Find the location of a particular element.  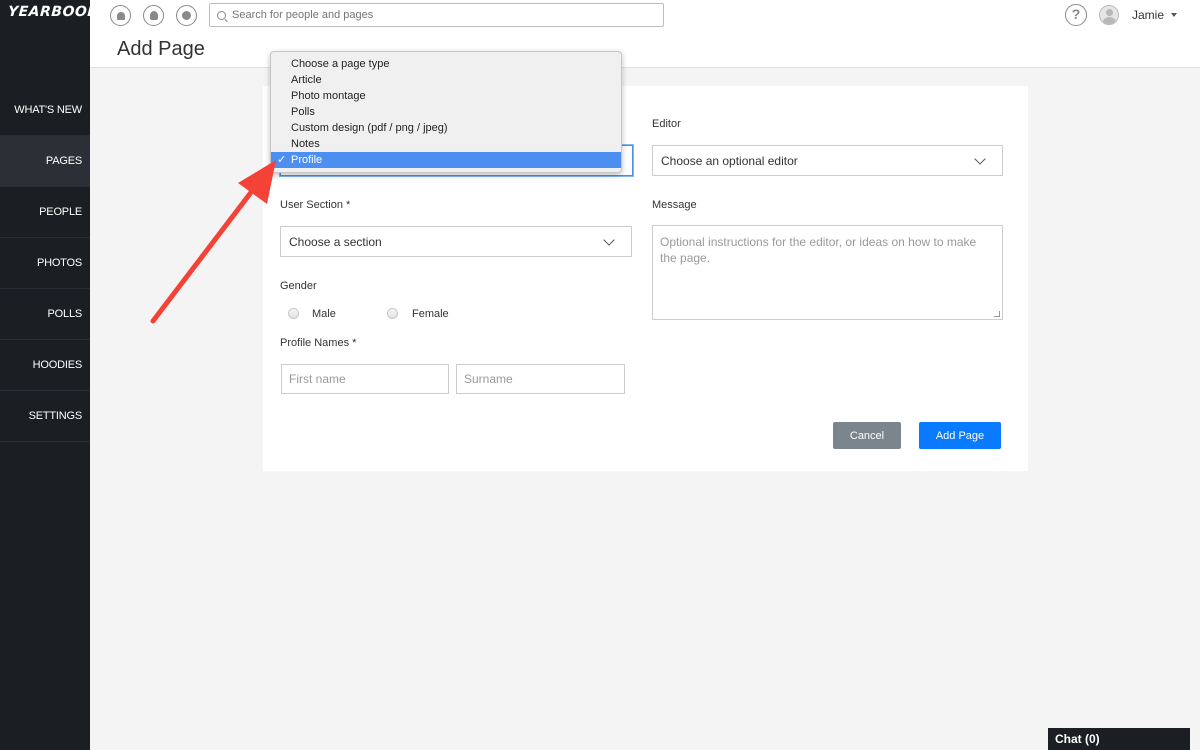

search-input is located at coordinates (442, 15).